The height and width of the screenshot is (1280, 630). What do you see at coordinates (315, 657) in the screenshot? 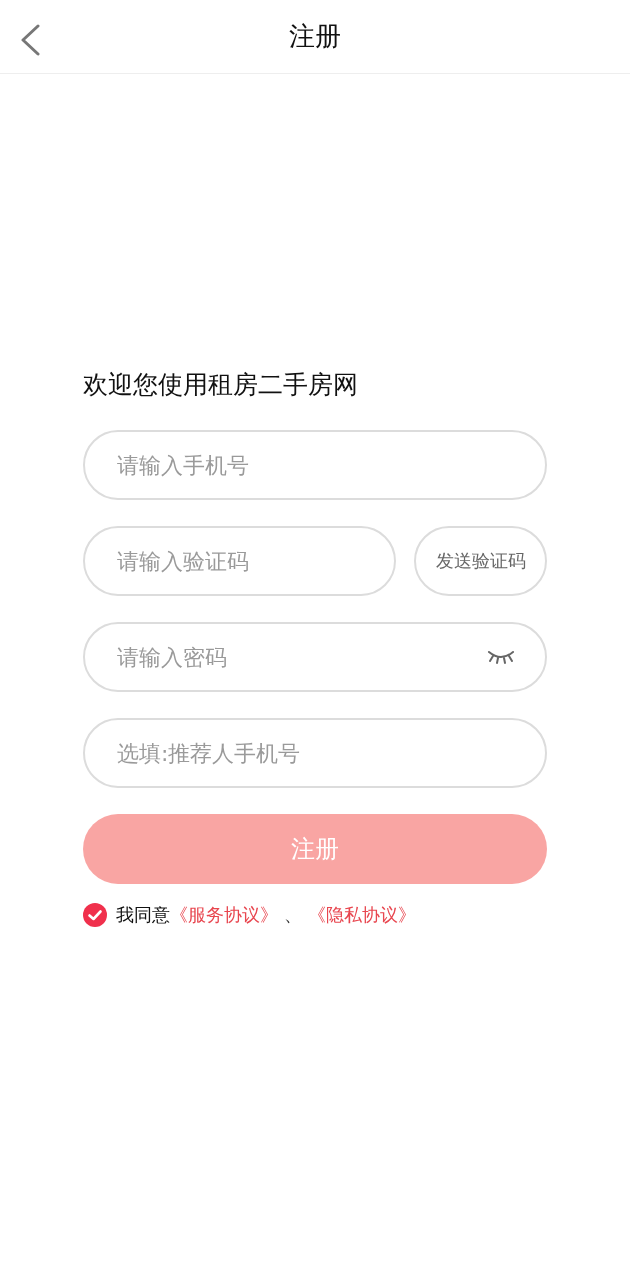
I see `password-field: 请输入密码` at bounding box center [315, 657].